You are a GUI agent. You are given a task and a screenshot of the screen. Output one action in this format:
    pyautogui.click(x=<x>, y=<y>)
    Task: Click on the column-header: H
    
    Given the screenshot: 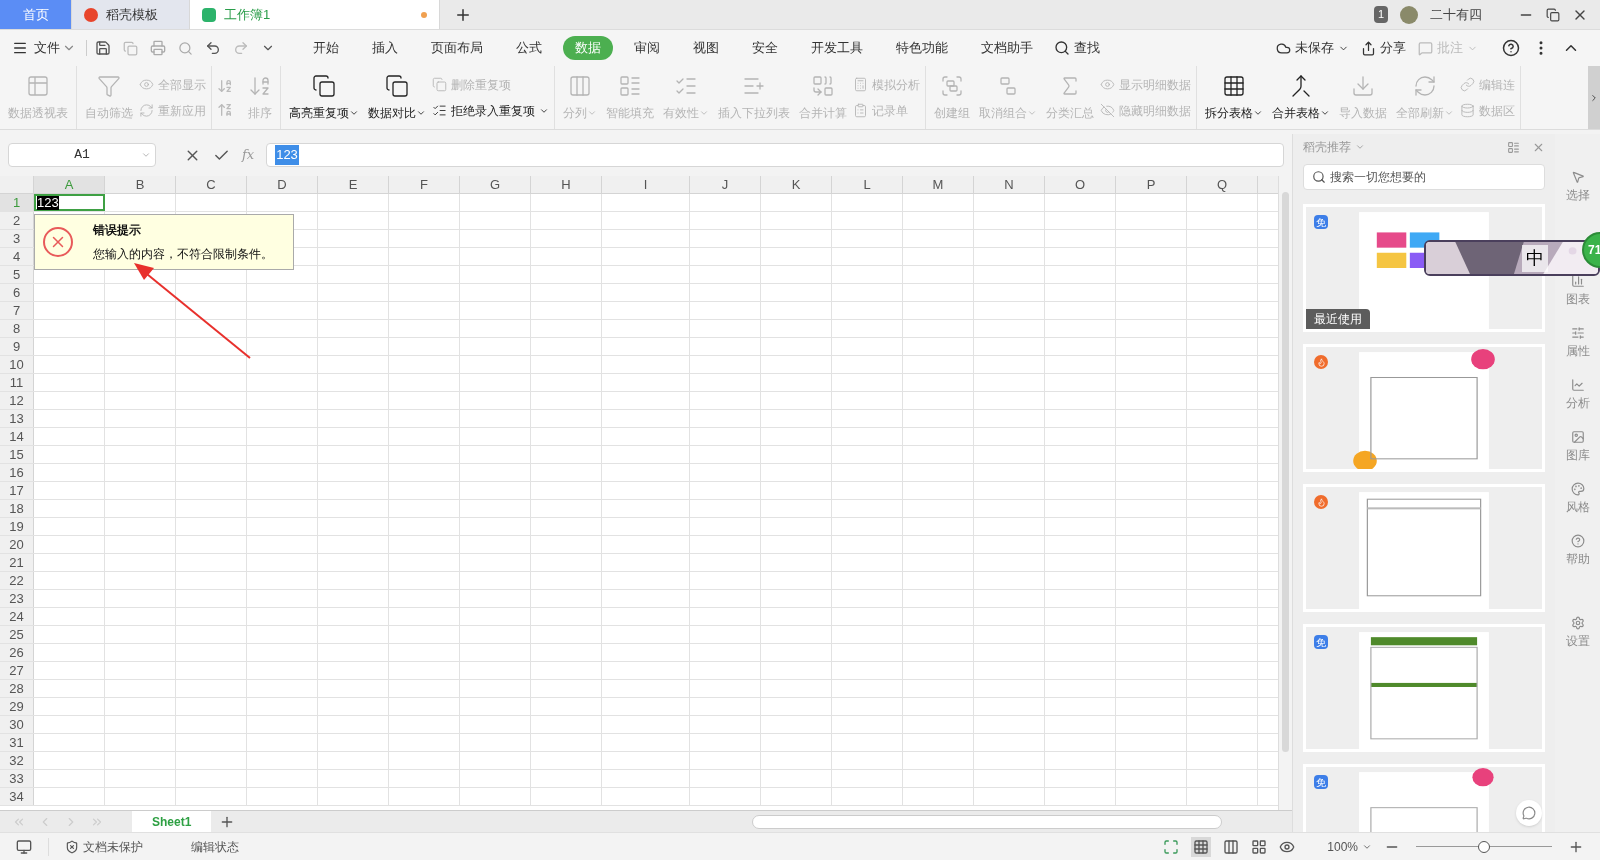 What is the action you would take?
    pyautogui.click(x=566, y=184)
    